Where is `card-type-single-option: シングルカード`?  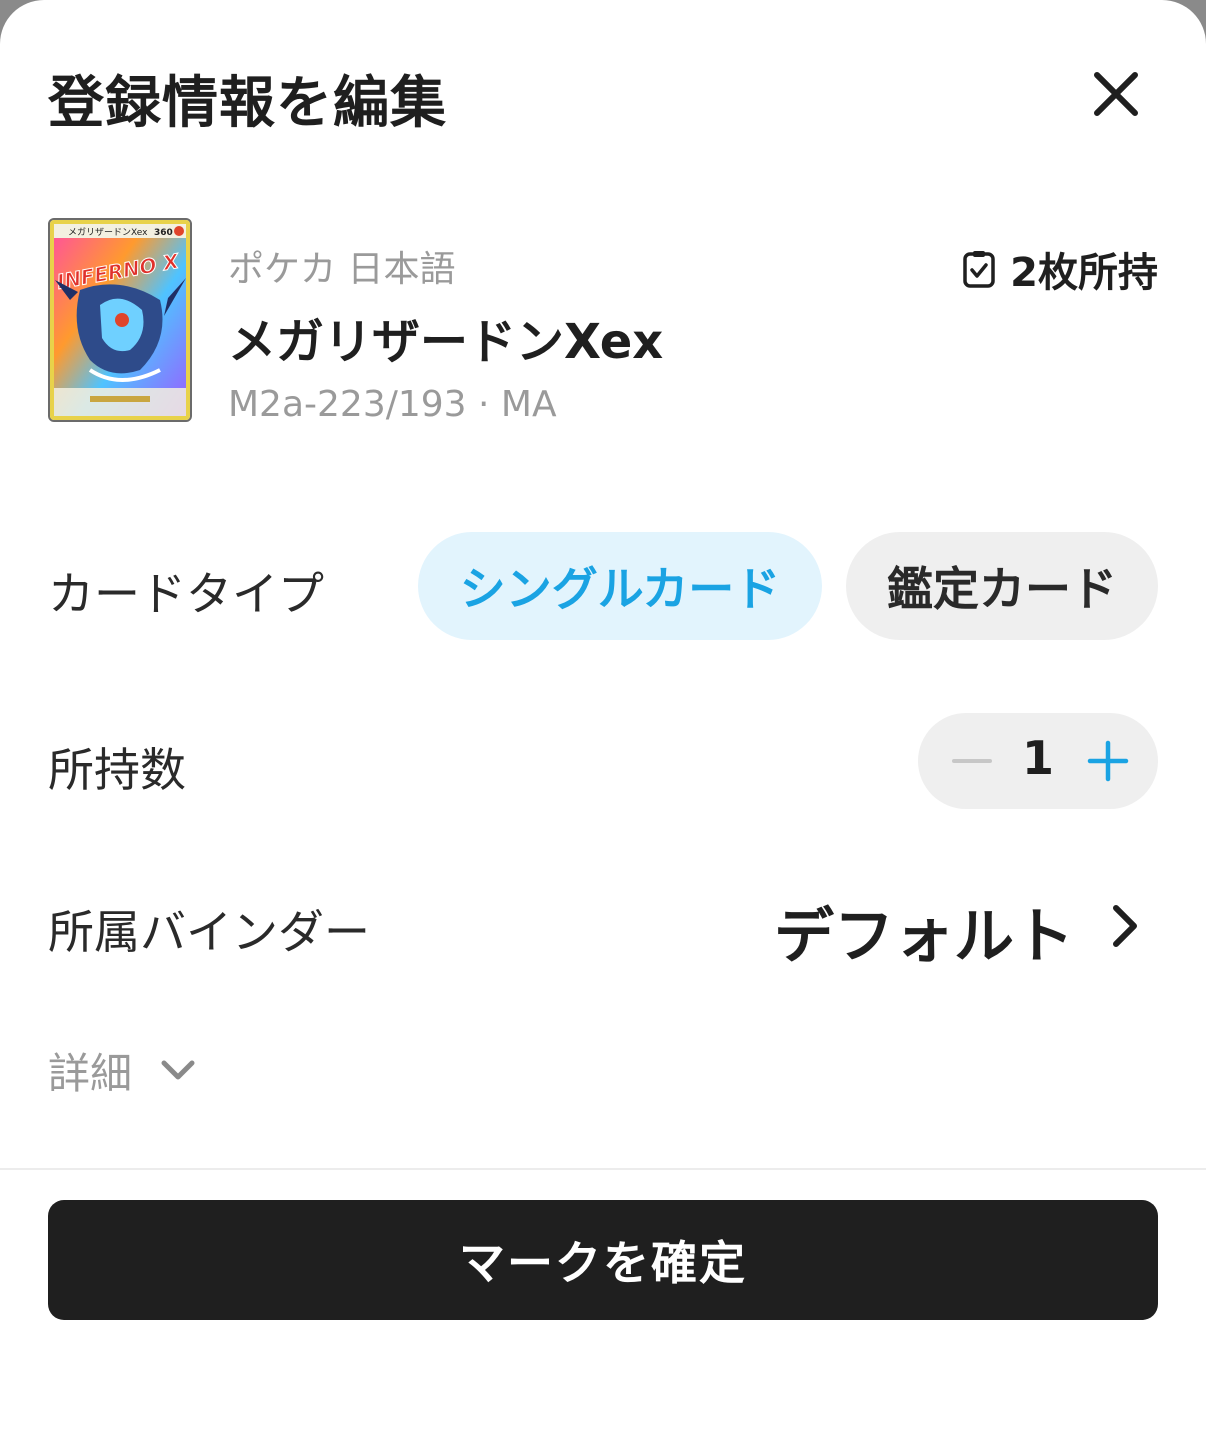
card-type-single-option: シングルカード is located at coordinates (620, 586).